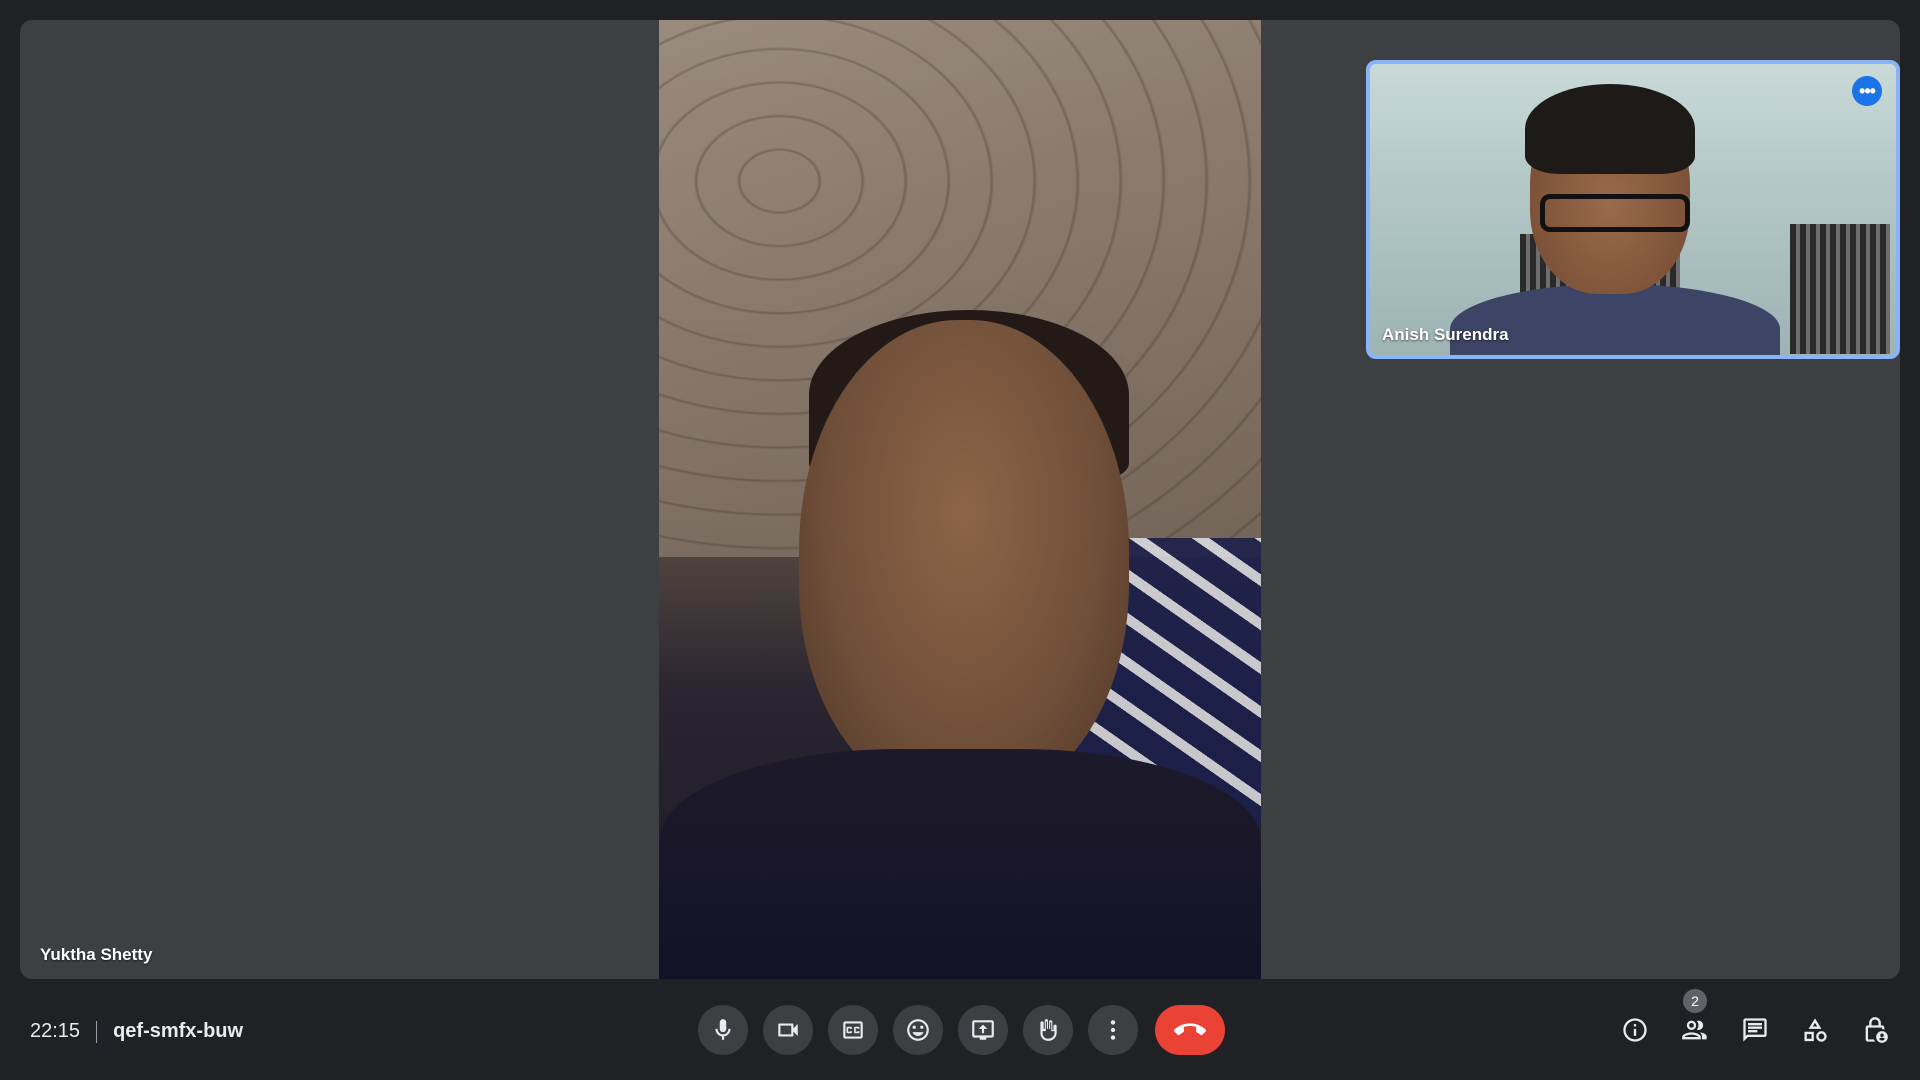  I want to click on activities-icon, so click(1815, 1030).